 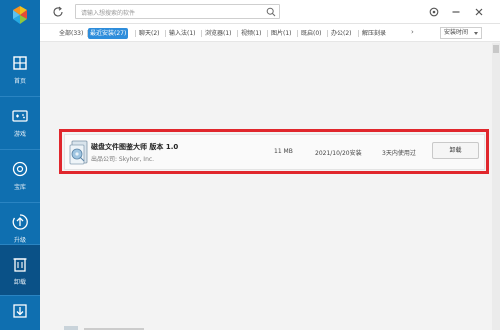 I want to click on tab-video: 视频(1), so click(x=251, y=33).